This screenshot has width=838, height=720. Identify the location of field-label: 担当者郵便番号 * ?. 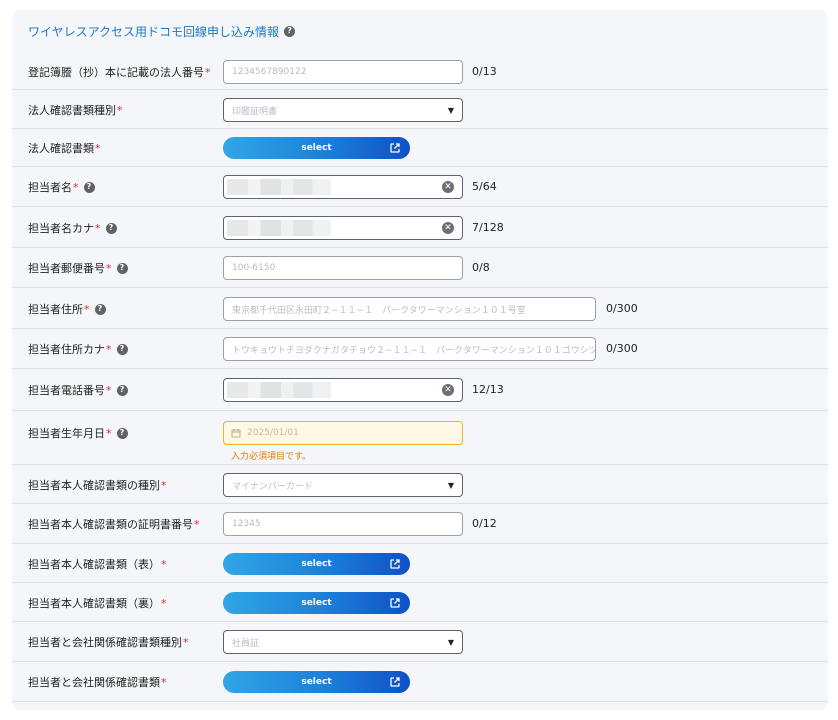
(78, 268).